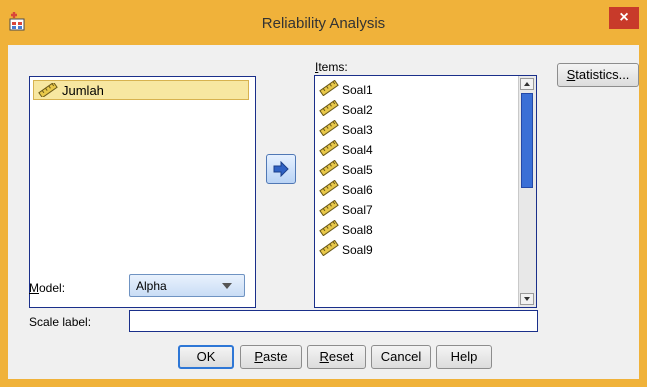  What do you see at coordinates (464, 357) in the screenshot?
I see `help-button: Help` at bounding box center [464, 357].